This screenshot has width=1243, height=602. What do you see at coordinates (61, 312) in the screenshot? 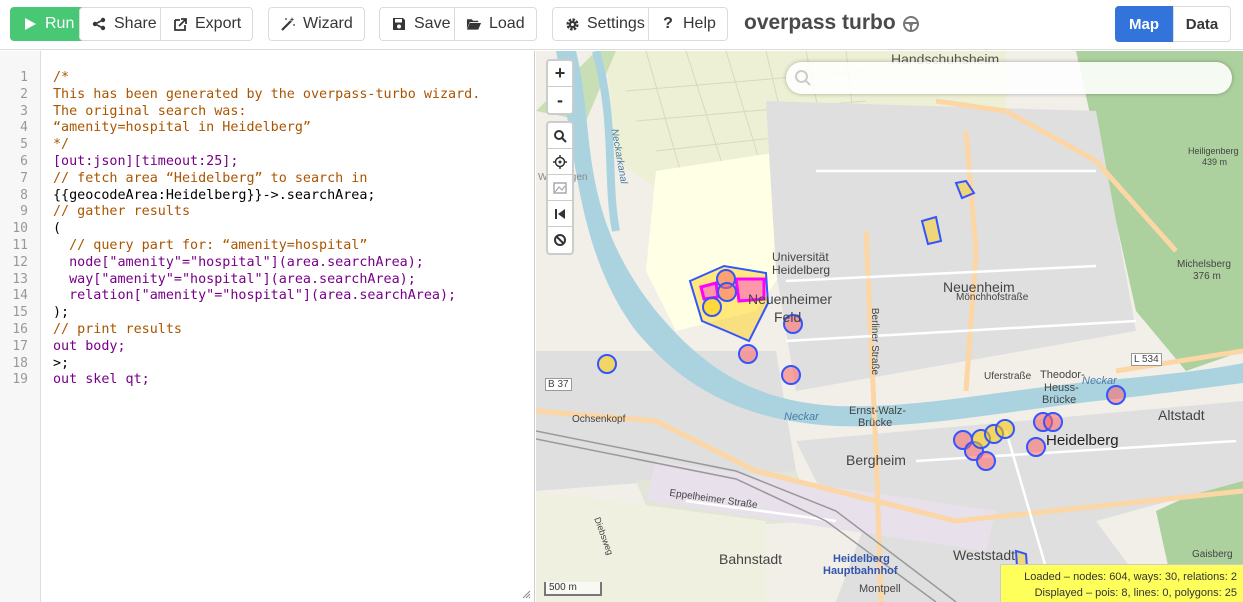
I see `code-line: );` at bounding box center [61, 312].